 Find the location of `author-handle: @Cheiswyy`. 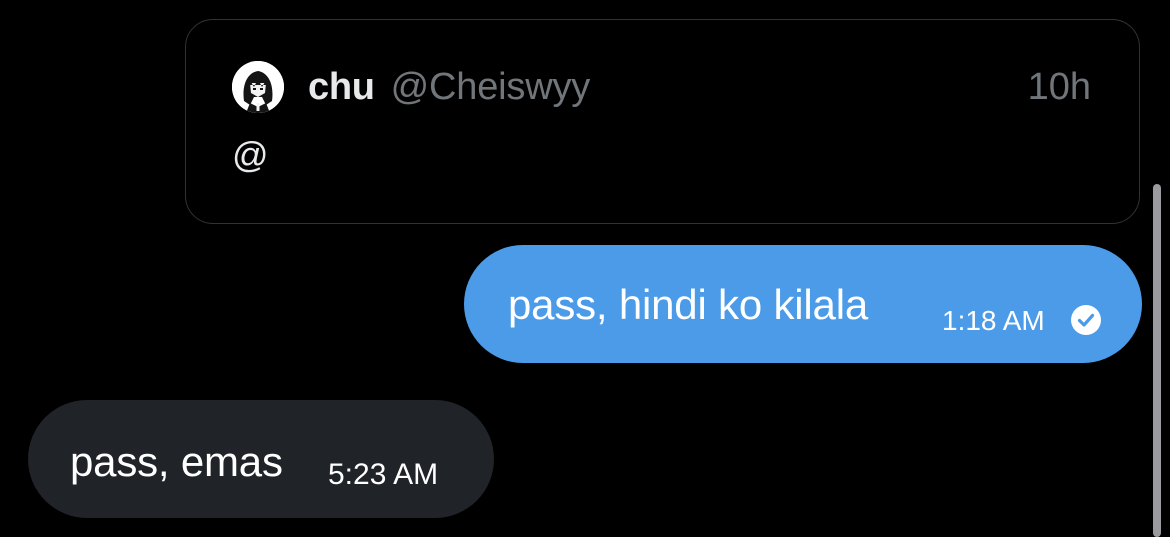

author-handle: @Cheiswyy is located at coordinates (491, 87).